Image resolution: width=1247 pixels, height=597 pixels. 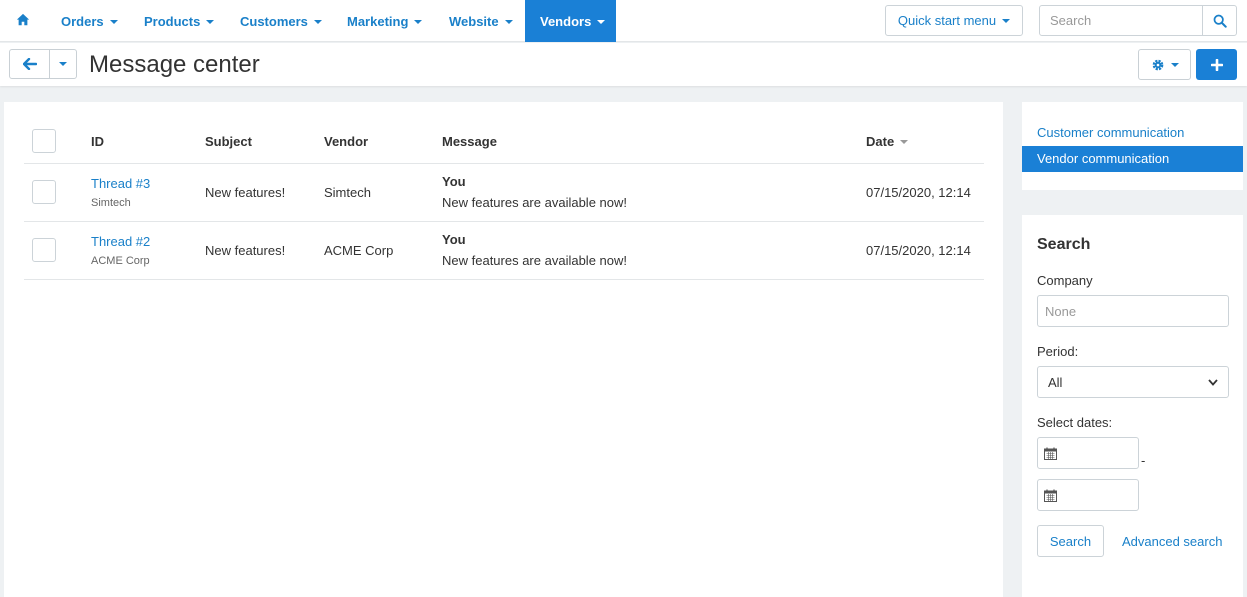 I want to click on thread-id-cell: Thread #3 Simtech, so click(x=148, y=192).